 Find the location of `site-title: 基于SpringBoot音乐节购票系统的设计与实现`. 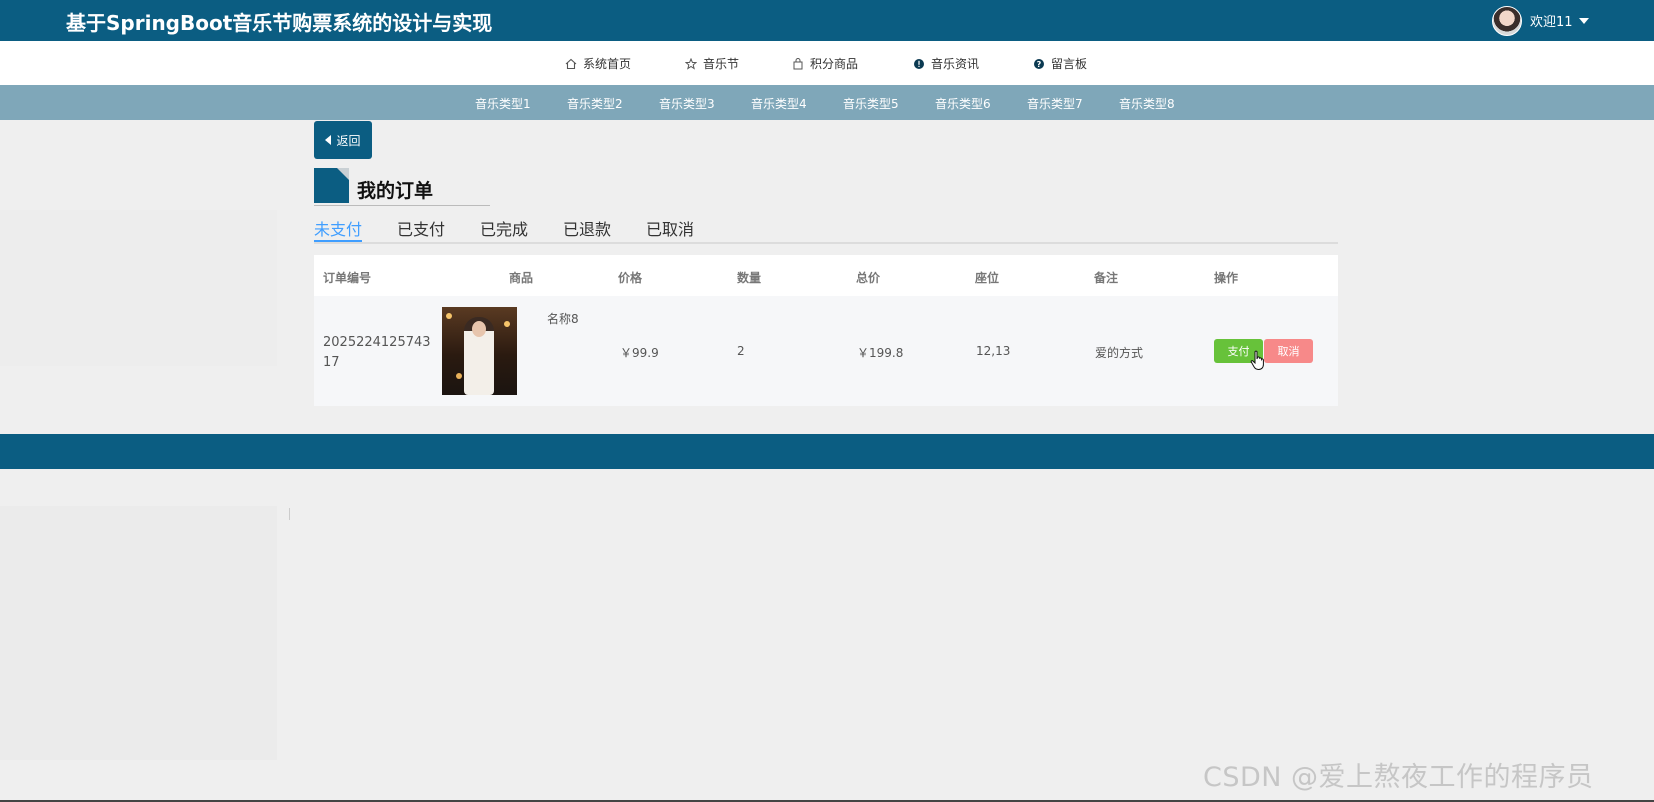

site-title: 基于SpringBoot音乐节购票系统的设计与实现 is located at coordinates (279, 23).